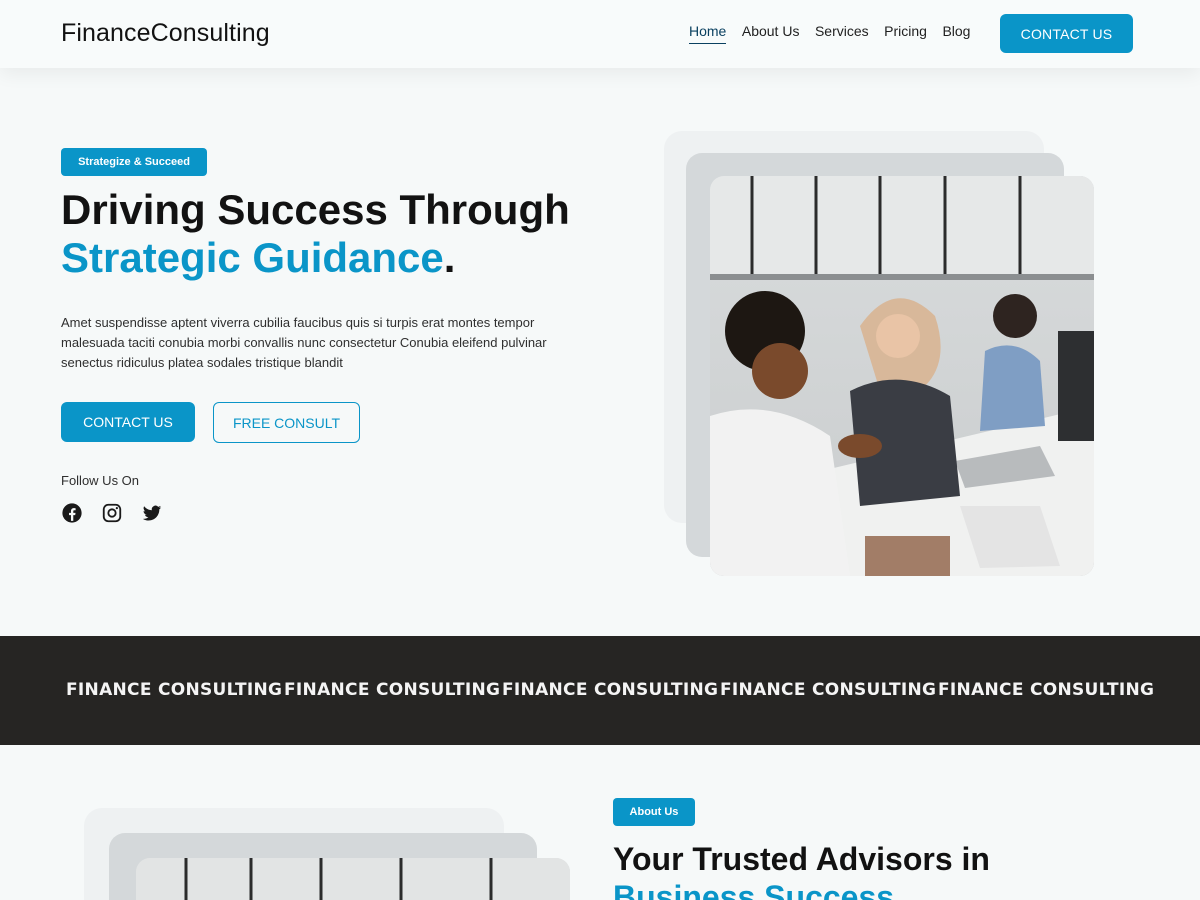 This screenshot has height=900, width=1200. I want to click on header-contact-button: CONTACT US, so click(1066, 33).